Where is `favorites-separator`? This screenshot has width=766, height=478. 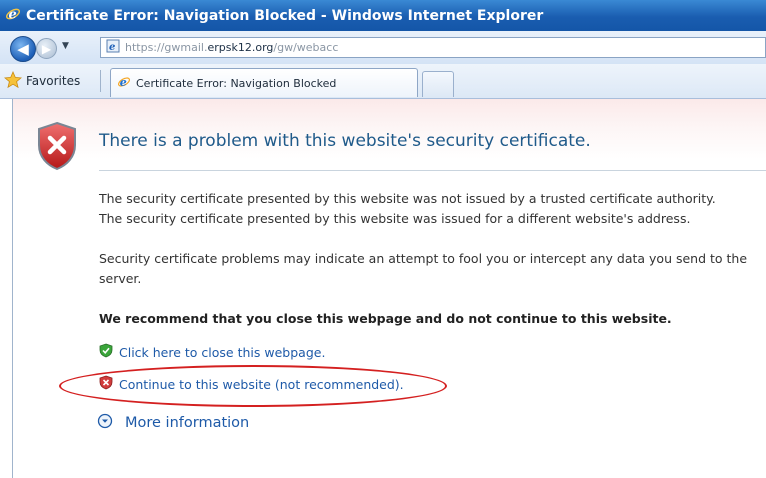
favorites-separator is located at coordinates (100, 81).